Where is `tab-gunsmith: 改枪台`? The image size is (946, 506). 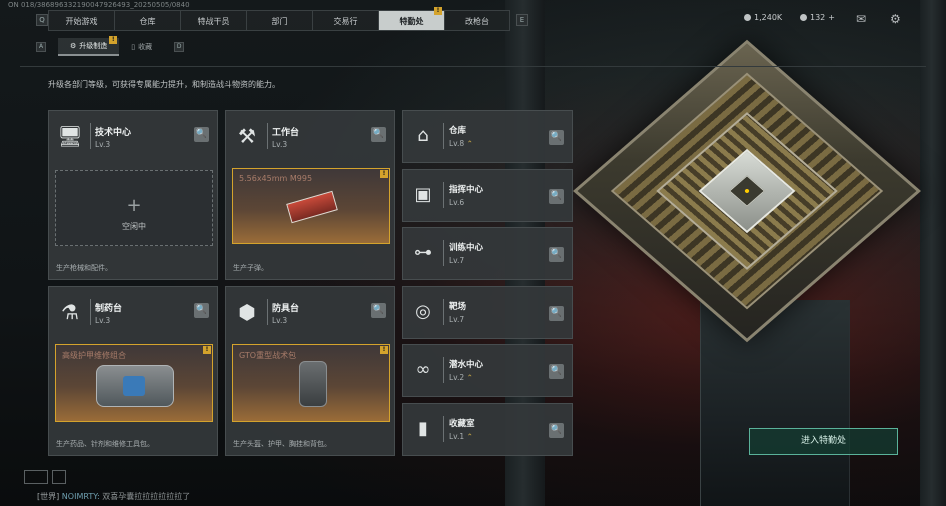
tab-gunsmith: 改枪台 is located at coordinates (477, 20).